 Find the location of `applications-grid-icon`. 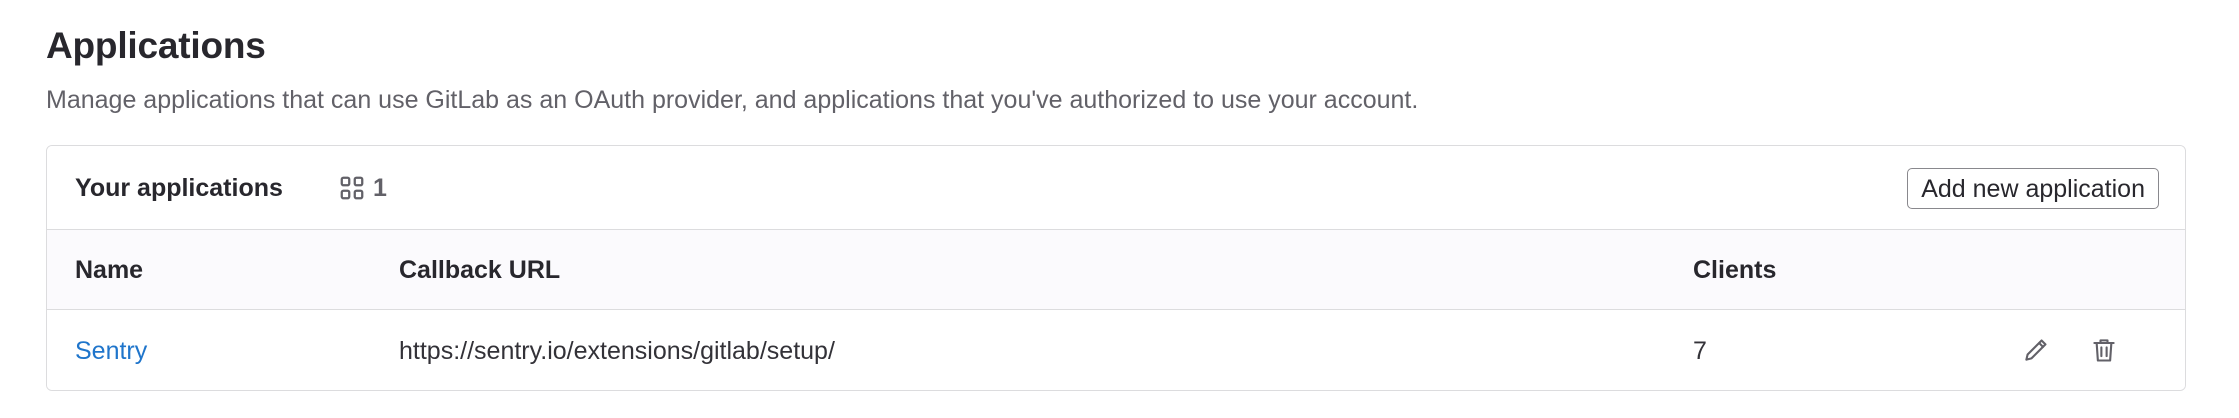

applications-grid-icon is located at coordinates (352, 188).